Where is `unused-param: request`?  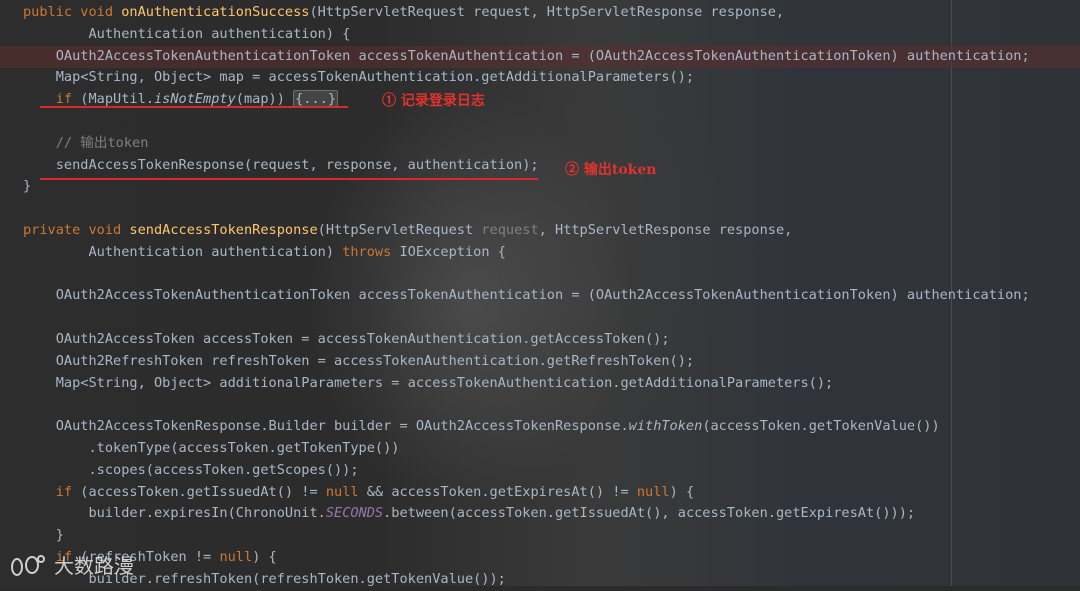
unused-param: request is located at coordinates (510, 230).